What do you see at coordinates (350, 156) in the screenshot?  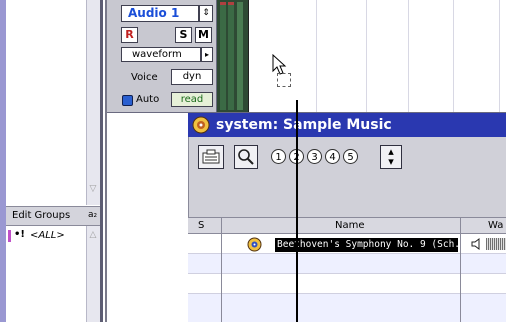 I see `preset-5-button: 5` at bounding box center [350, 156].